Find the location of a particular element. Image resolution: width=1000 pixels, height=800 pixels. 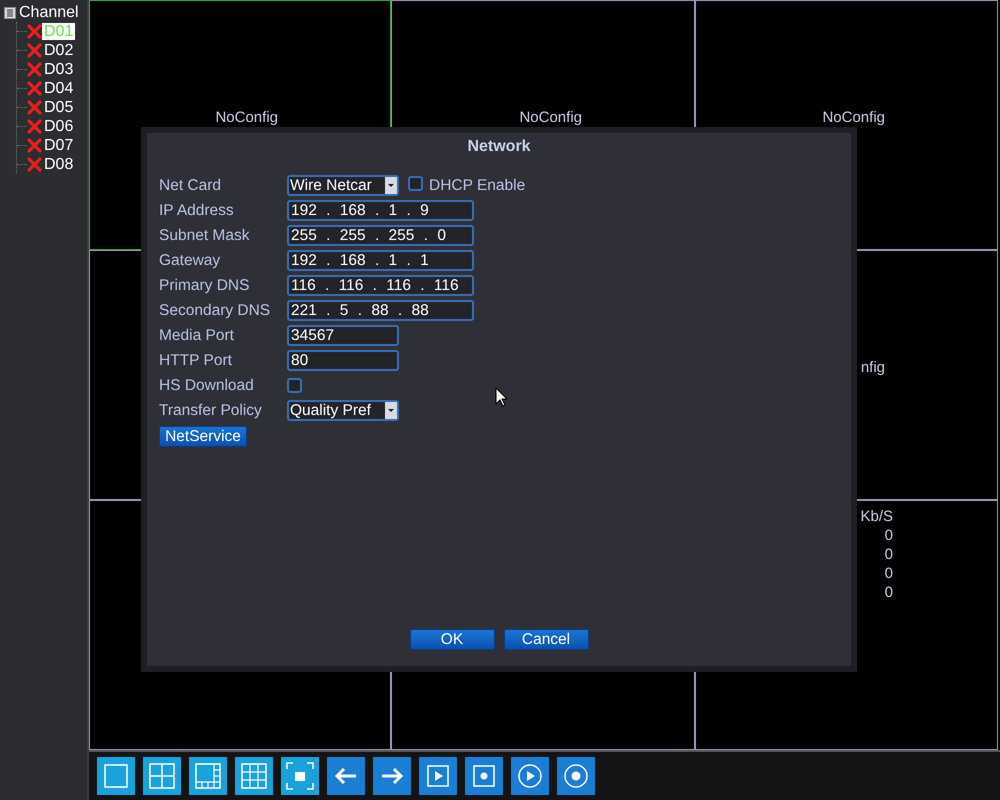

list-icon is located at coordinates (10, 13).